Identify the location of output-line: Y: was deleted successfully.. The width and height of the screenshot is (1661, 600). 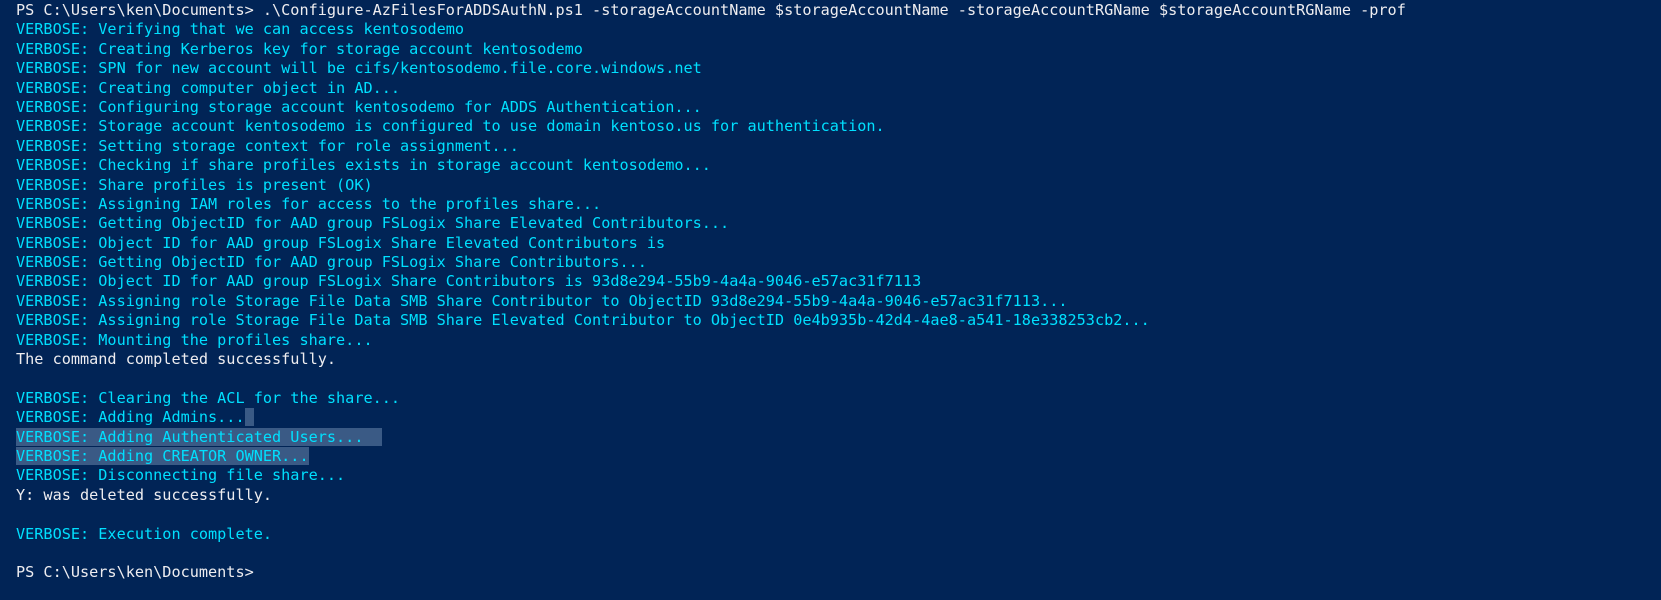
(838, 495).